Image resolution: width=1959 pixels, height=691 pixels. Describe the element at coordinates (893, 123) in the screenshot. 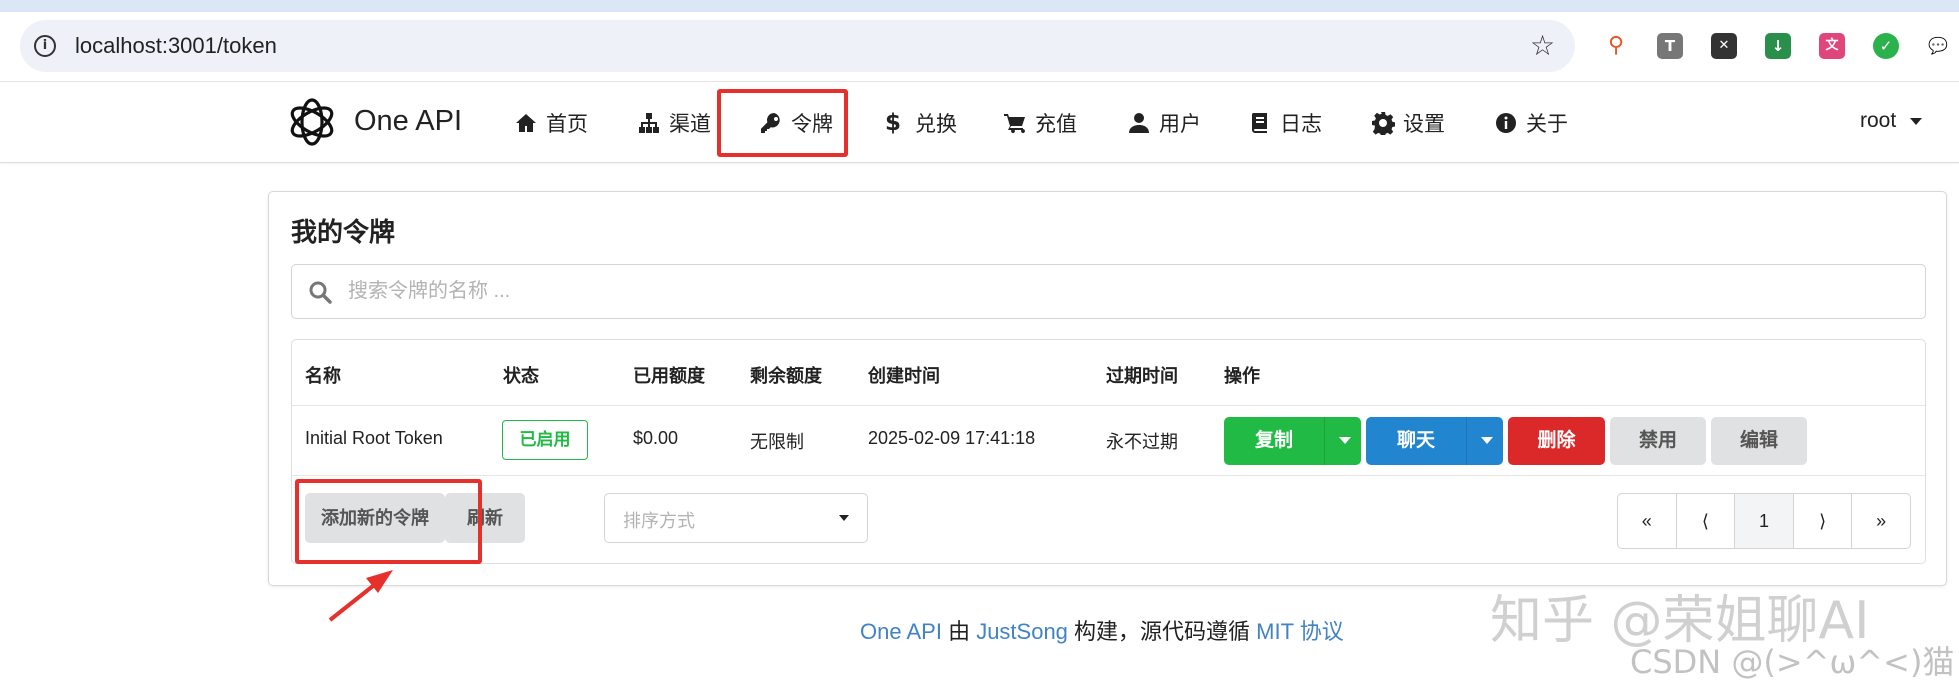

I see `dollar-icon: $` at that location.